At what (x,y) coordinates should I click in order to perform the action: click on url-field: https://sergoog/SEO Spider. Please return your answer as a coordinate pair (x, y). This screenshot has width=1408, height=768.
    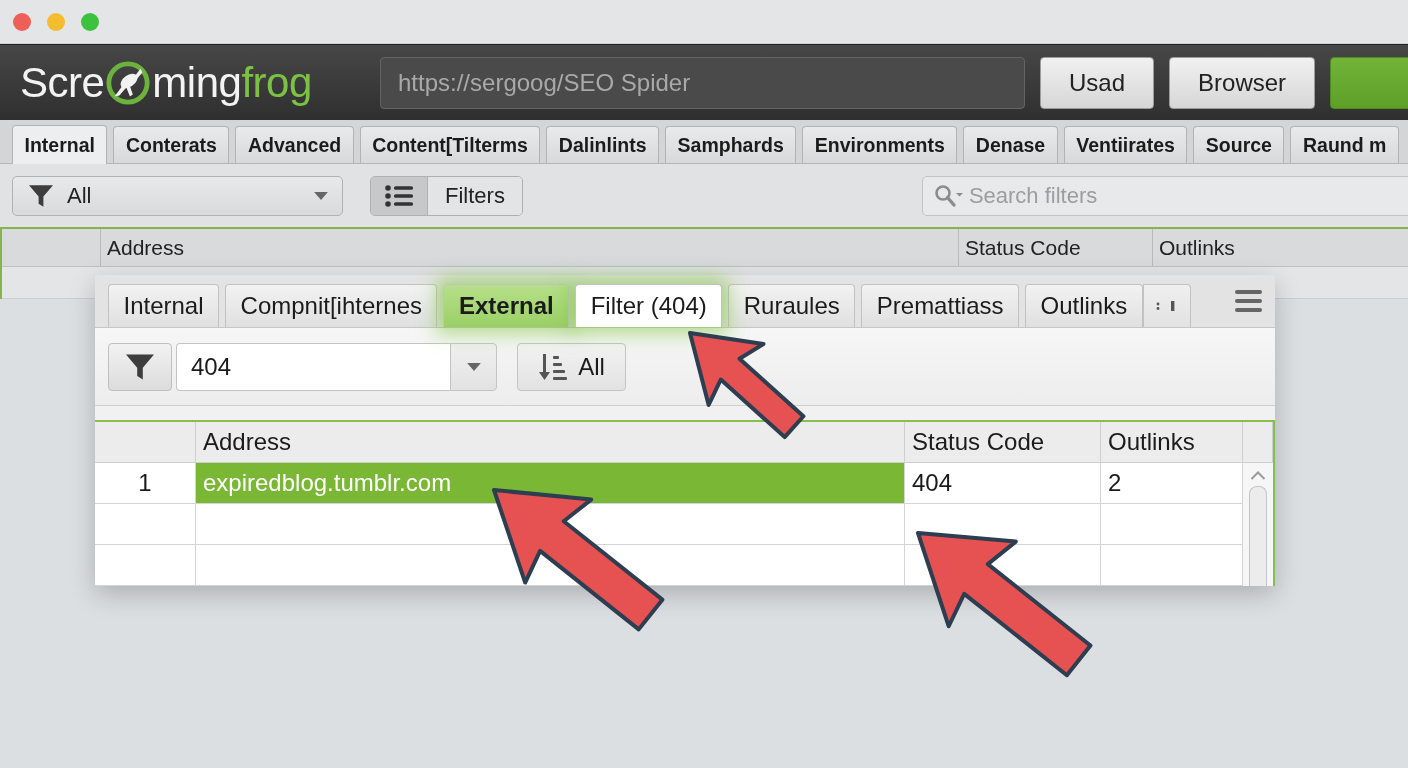
    Looking at the image, I should click on (702, 82).